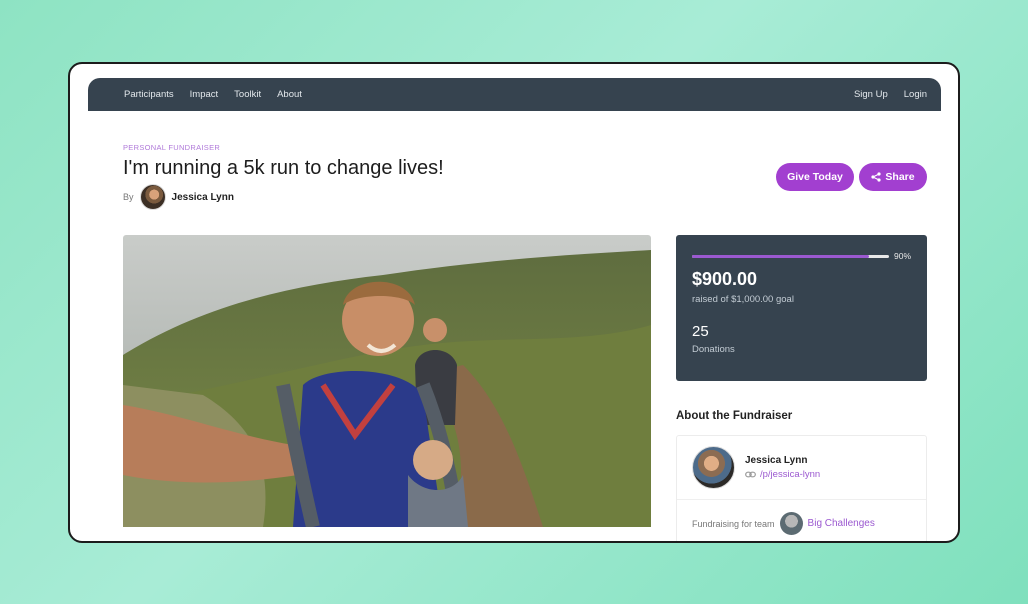 Image resolution: width=1028 pixels, height=604 pixels. I want to click on team-avatar, so click(791, 523).